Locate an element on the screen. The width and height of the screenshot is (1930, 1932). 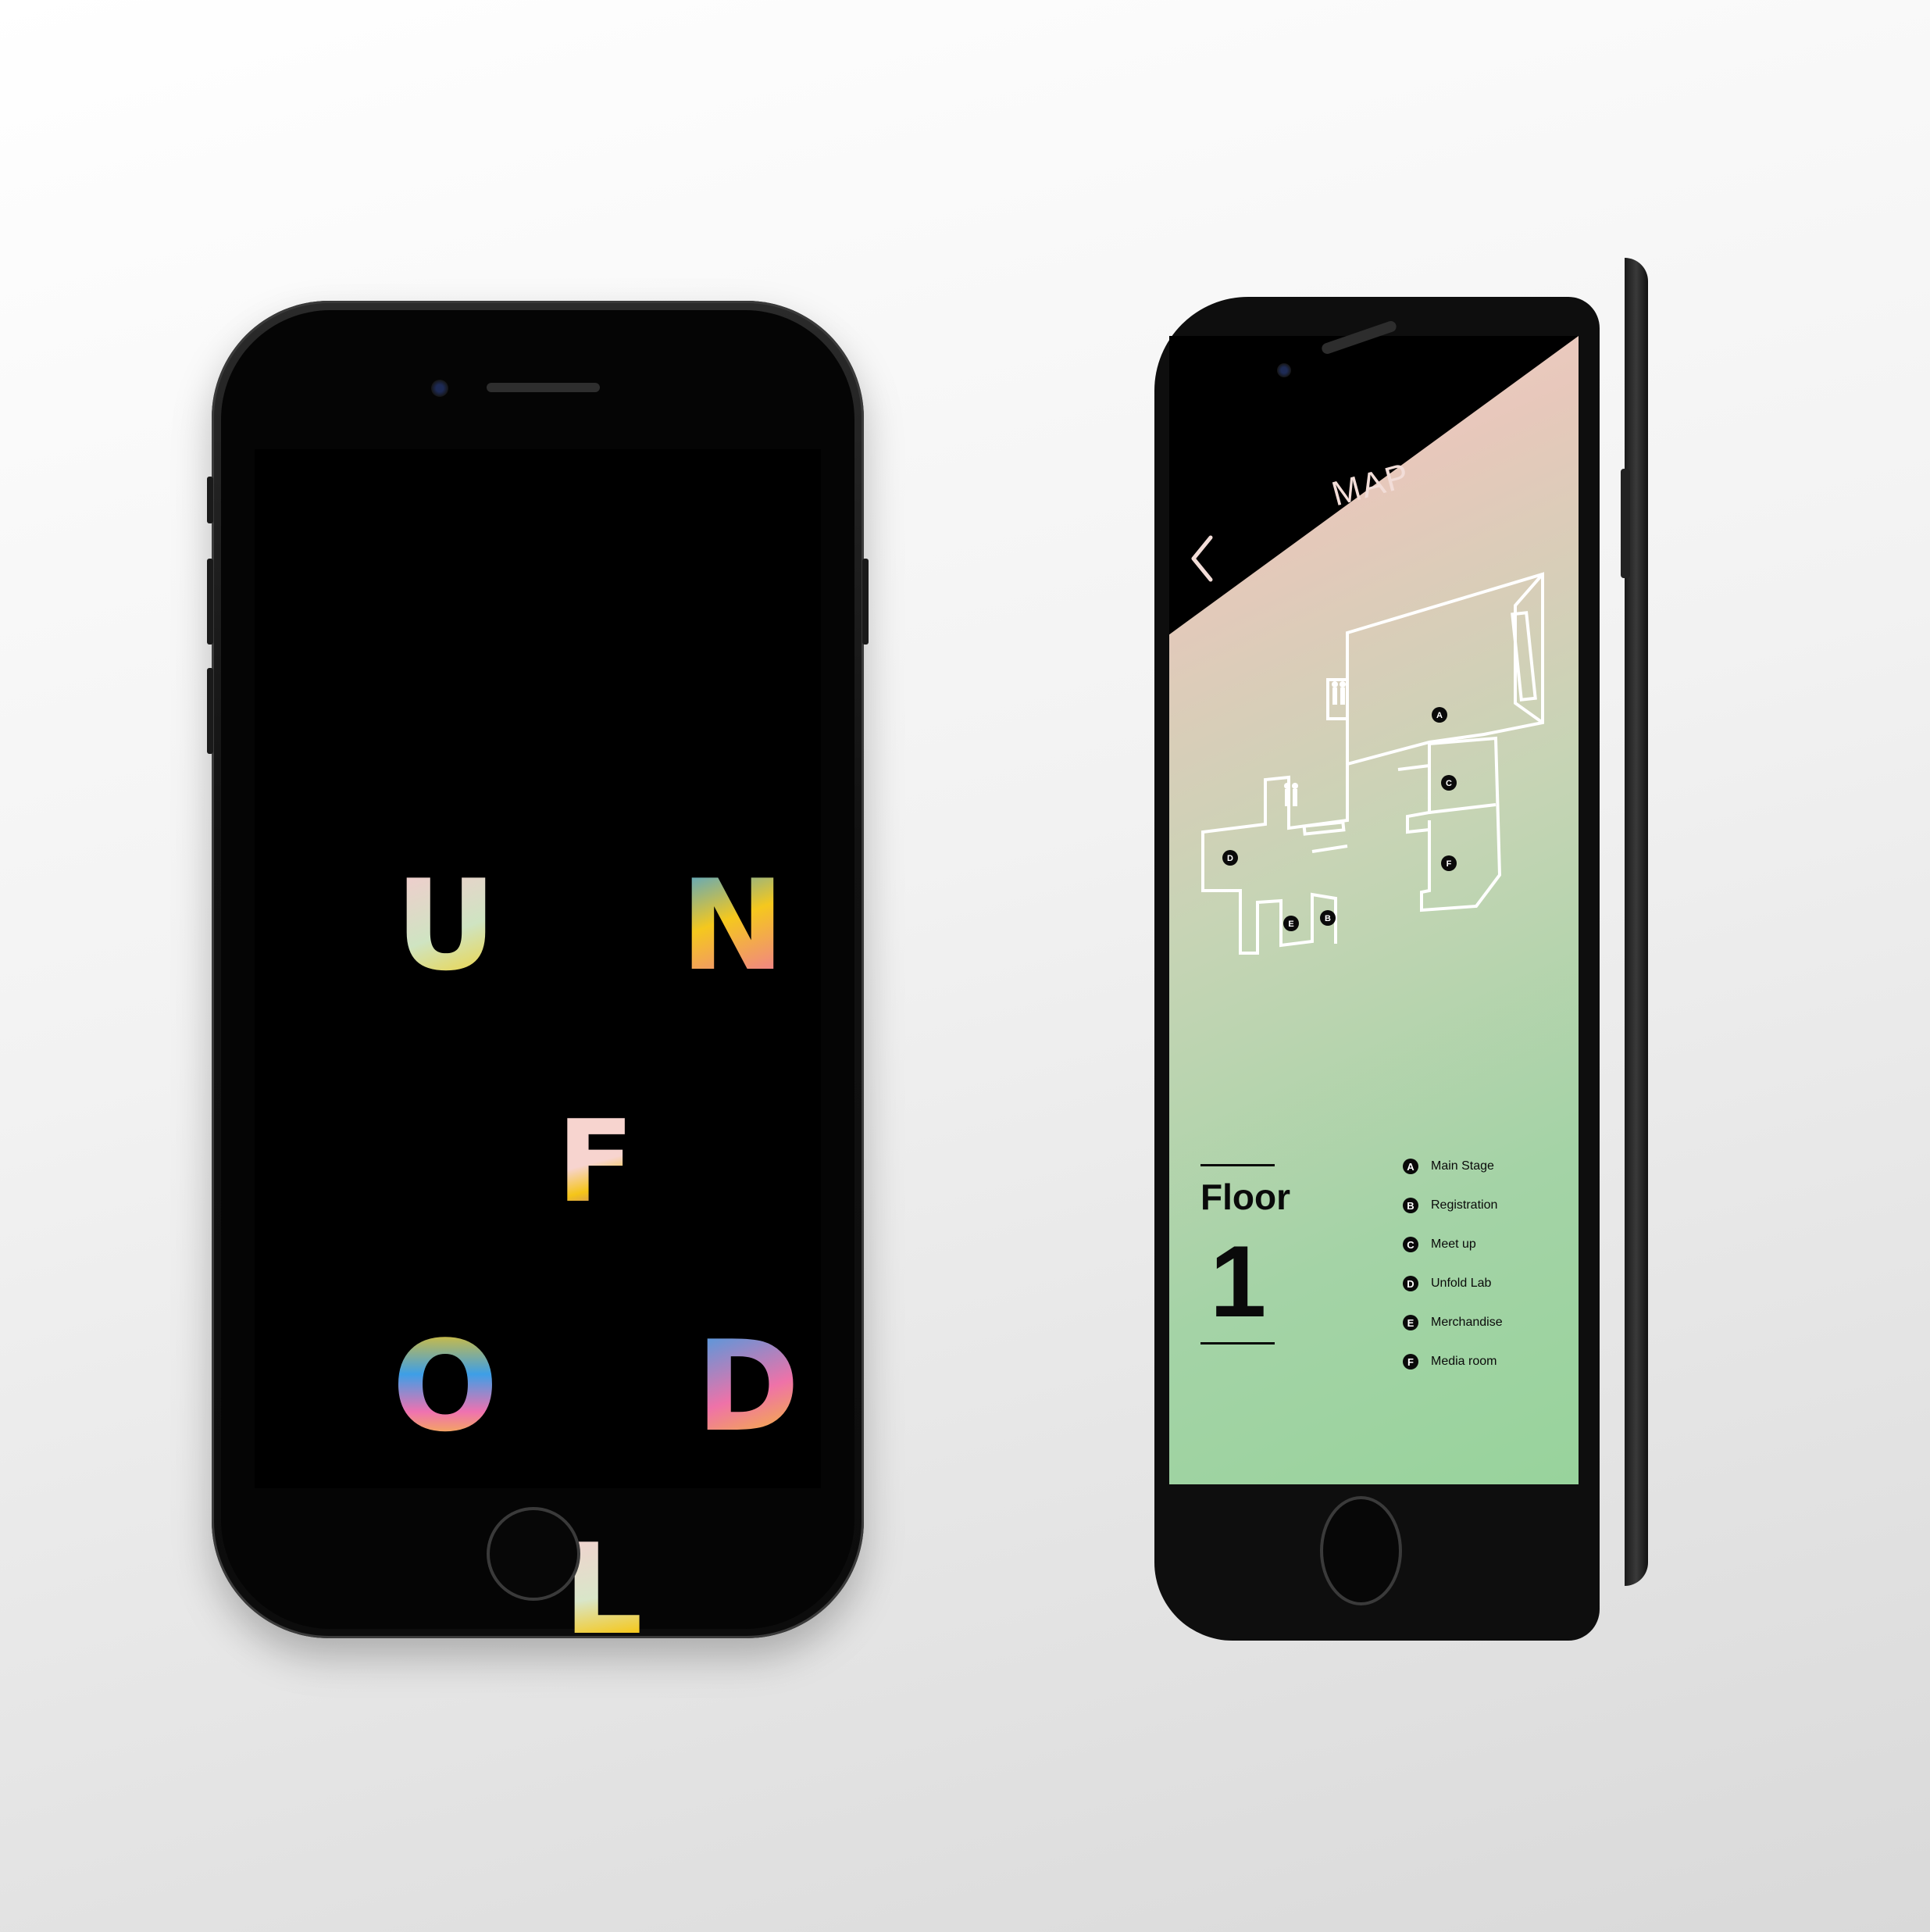
logo-letter-o: O is located at coordinates (445, 1386).